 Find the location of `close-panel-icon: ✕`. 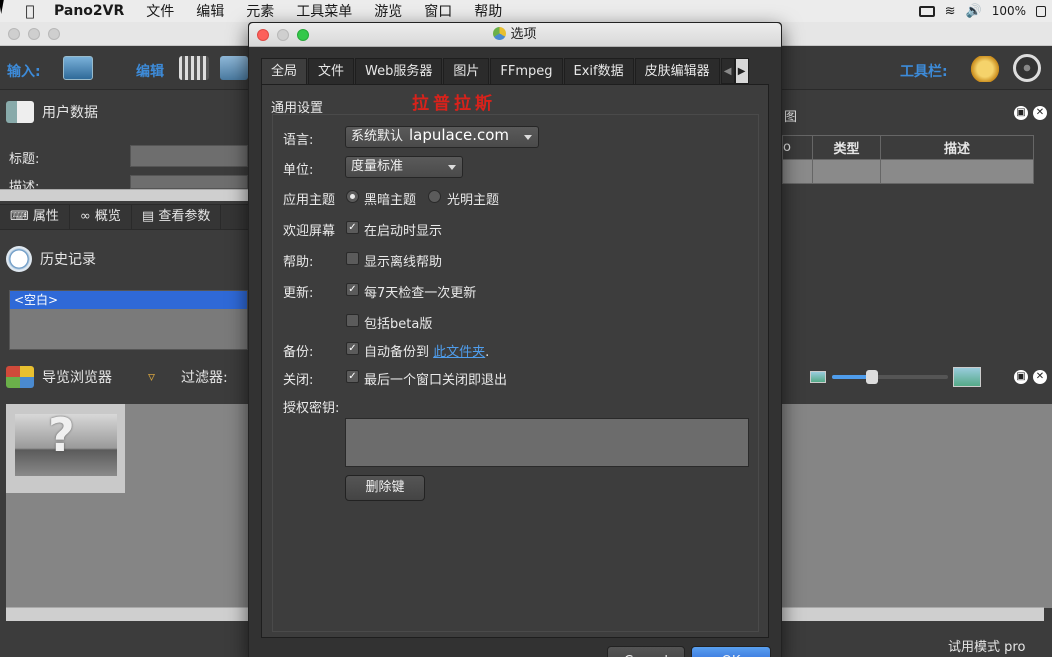

close-panel-icon: ✕ is located at coordinates (1040, 113).